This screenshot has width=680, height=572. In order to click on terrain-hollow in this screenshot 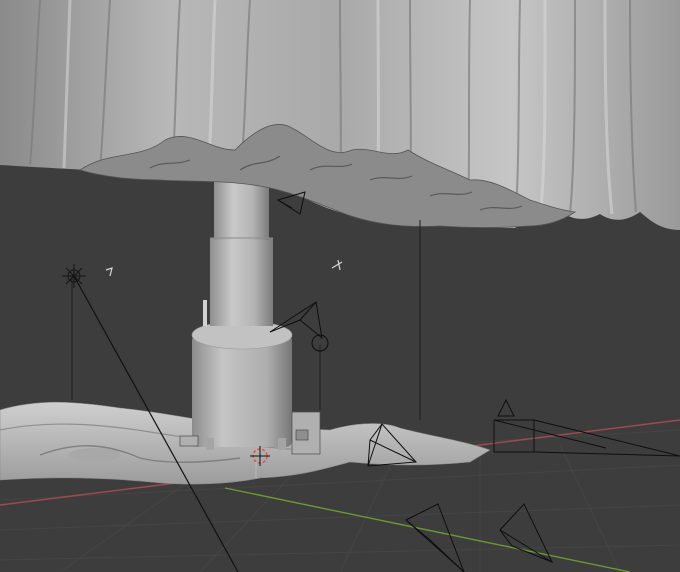, I will do `click(95, 455)`.